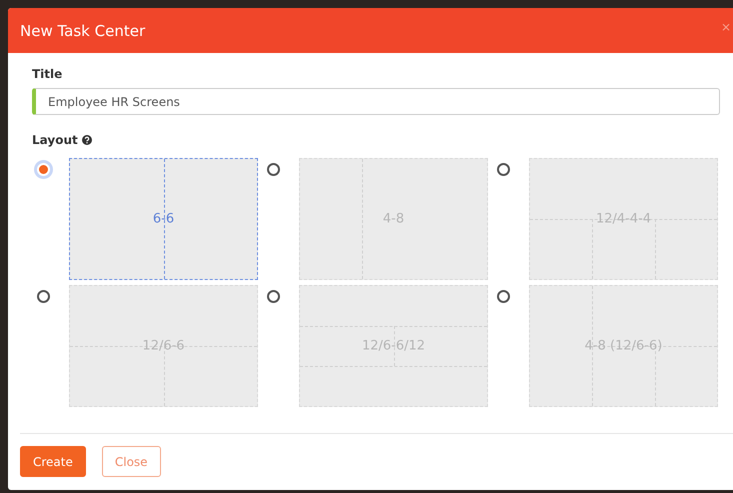 The image size is (733, 493). Describe the element at coordinates (53, 461) in the screenshot. I see `create-button: Create` at that location.